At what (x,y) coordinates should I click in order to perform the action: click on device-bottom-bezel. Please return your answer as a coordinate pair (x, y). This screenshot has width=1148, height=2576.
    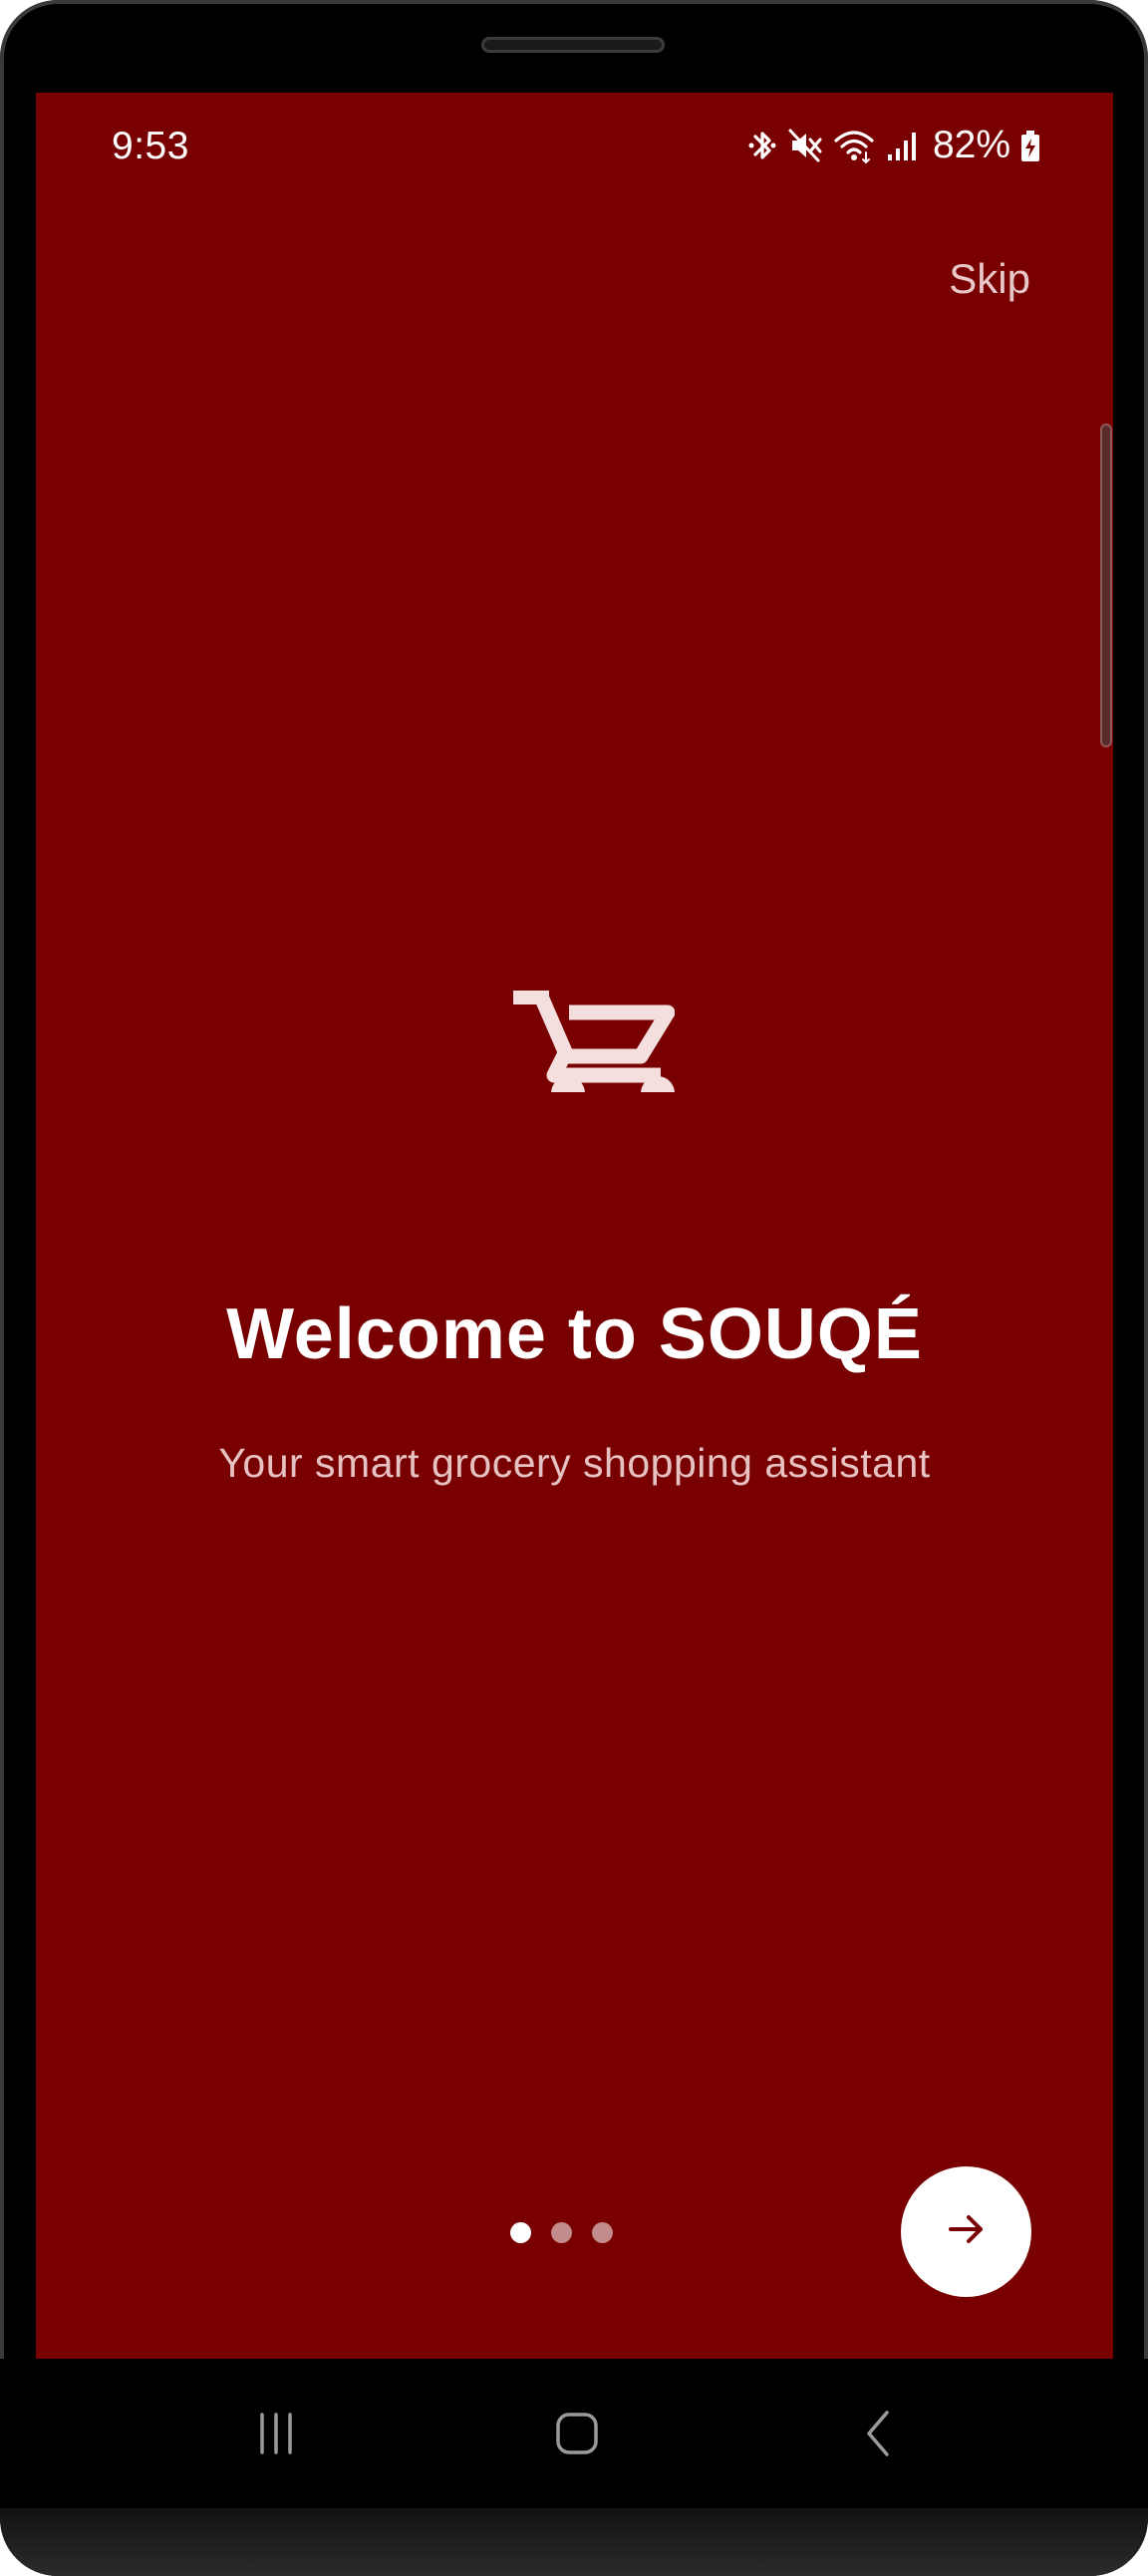
    Looking at the image, I should click on (574, 2542).